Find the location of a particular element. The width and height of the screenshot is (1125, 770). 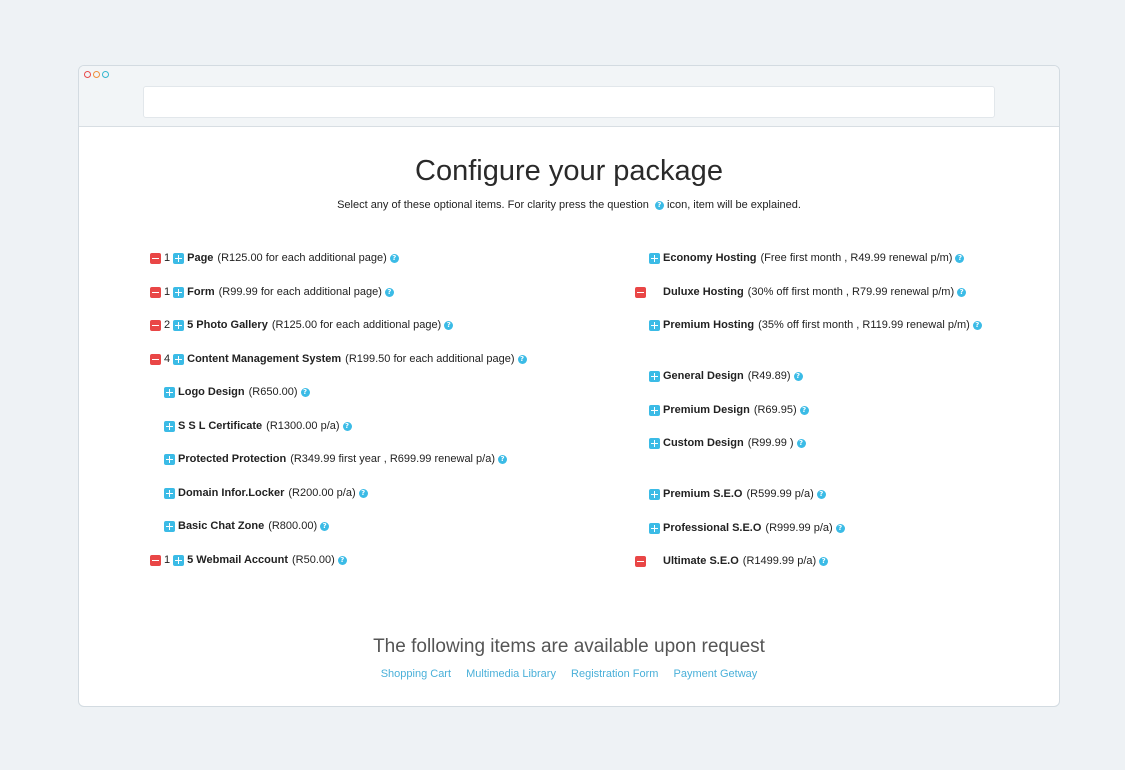

maximize-window-icon is located at coordinates (105, 74).